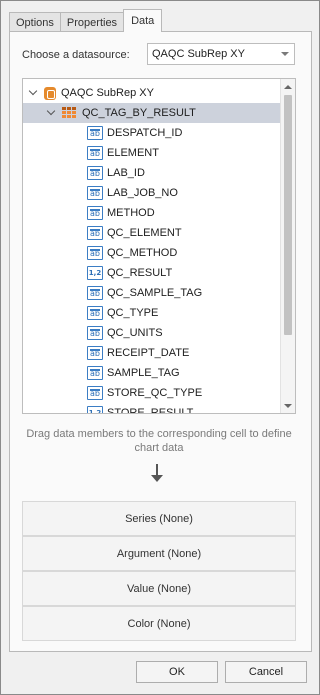 The height and width of the screenshot is (695, 320). What do you see at coordinates (135, 333) in the screenshot?
I see `tree-node-label: QC_UNITS` at bounding box center [135, 333].